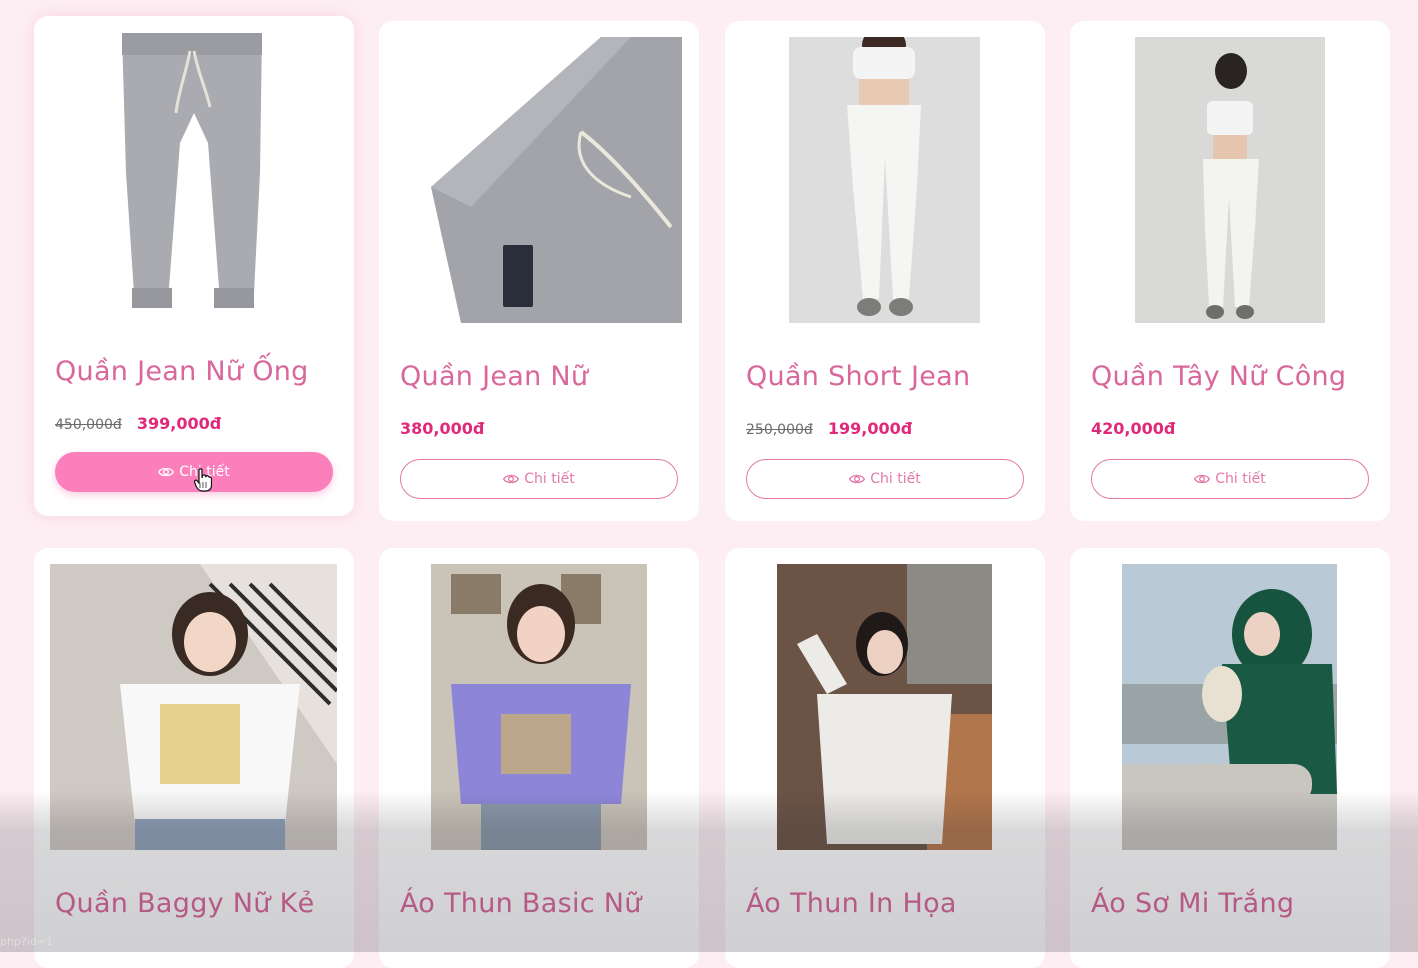  I want to click on product-prices: 250,000đ 199,000đ, so click(829, 428).